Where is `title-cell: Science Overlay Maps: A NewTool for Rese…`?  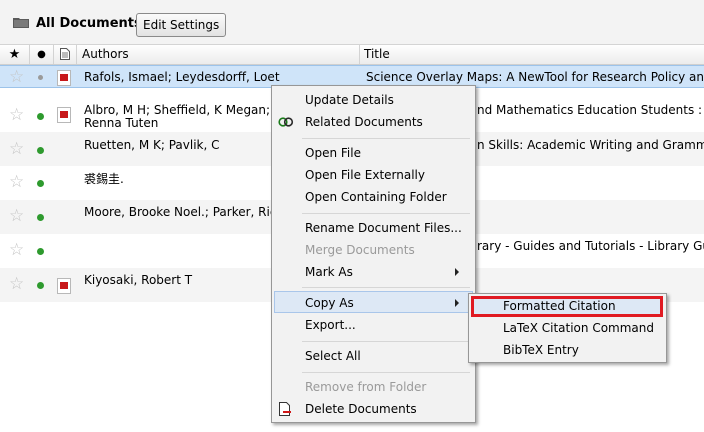
title-cell: Science Overlay Maps: A NewTool for Rese… is located at coordinates (535, 77).